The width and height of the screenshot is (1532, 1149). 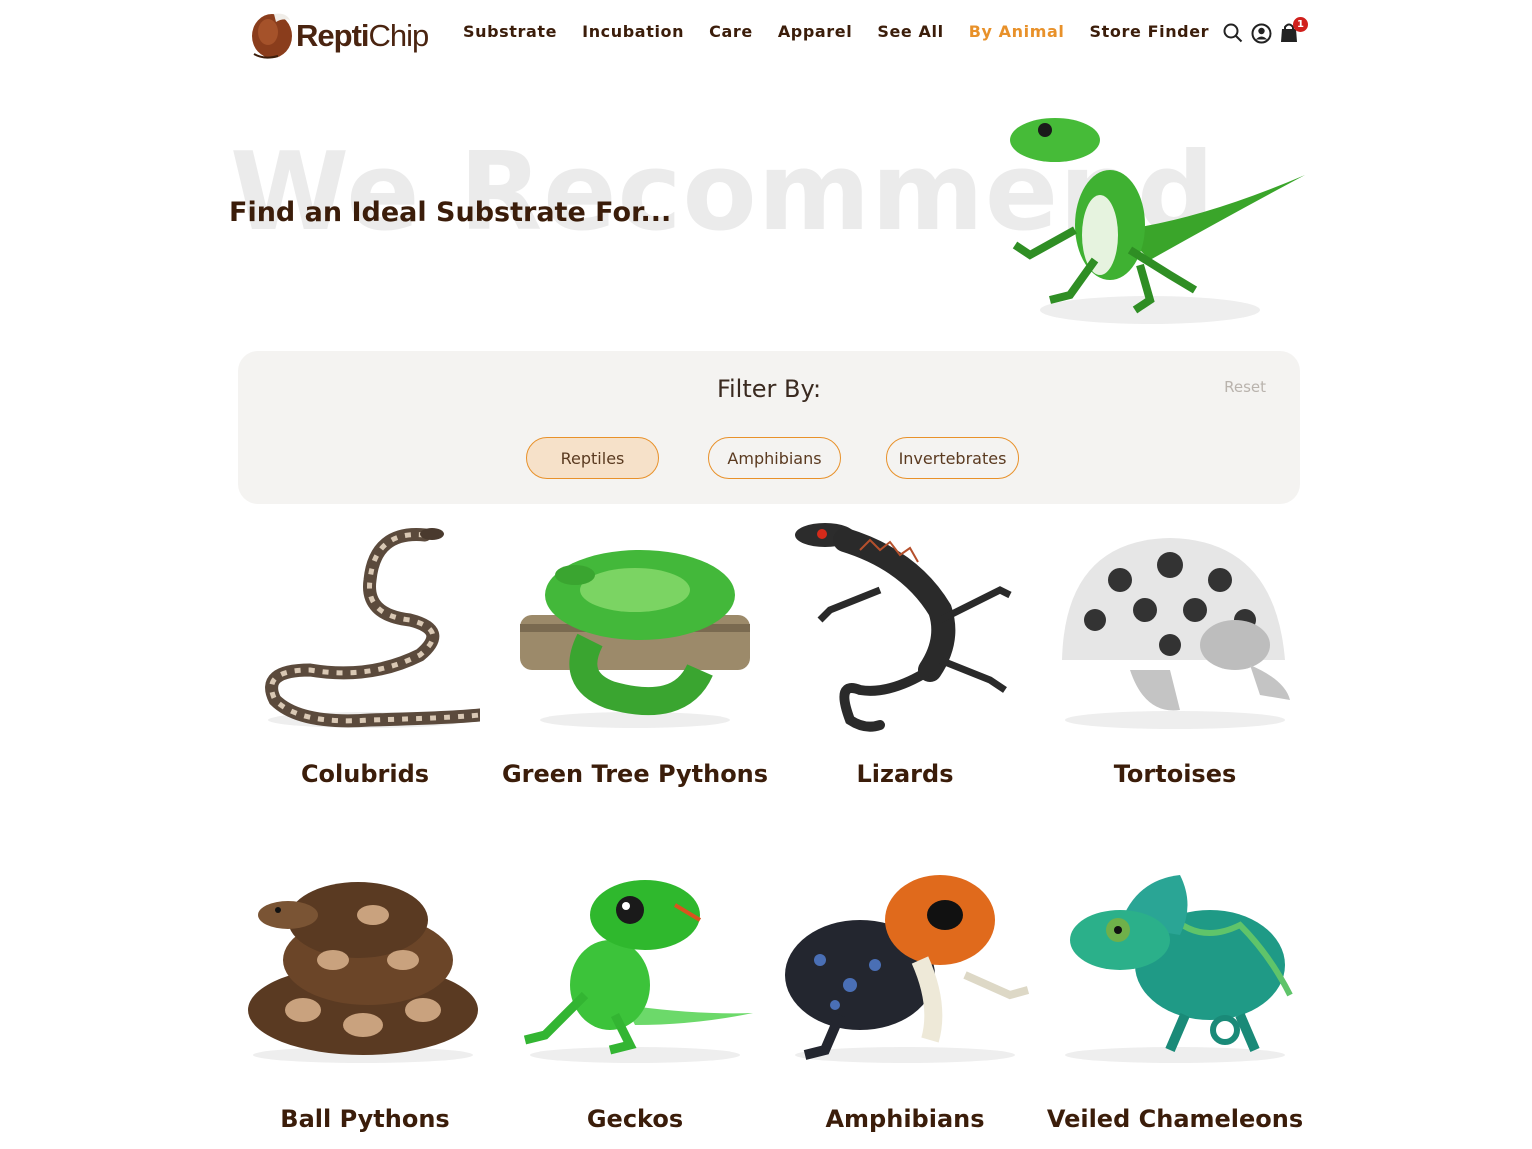 What do you see at coordinates (910, 31) in the screenshot?
I see `nav-see-all: See All` at bounding box center [910, 31].